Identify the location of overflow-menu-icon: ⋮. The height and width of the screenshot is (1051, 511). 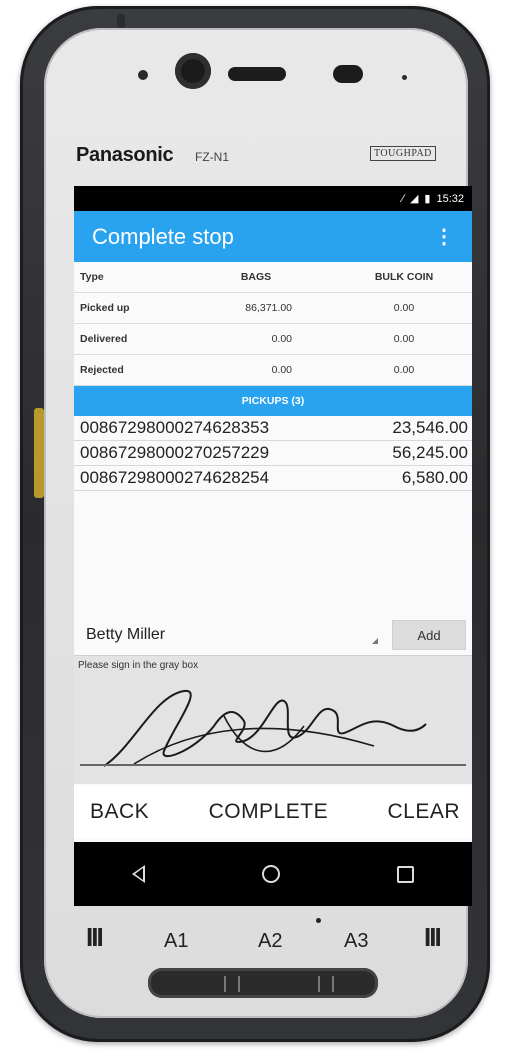
(444, 236).